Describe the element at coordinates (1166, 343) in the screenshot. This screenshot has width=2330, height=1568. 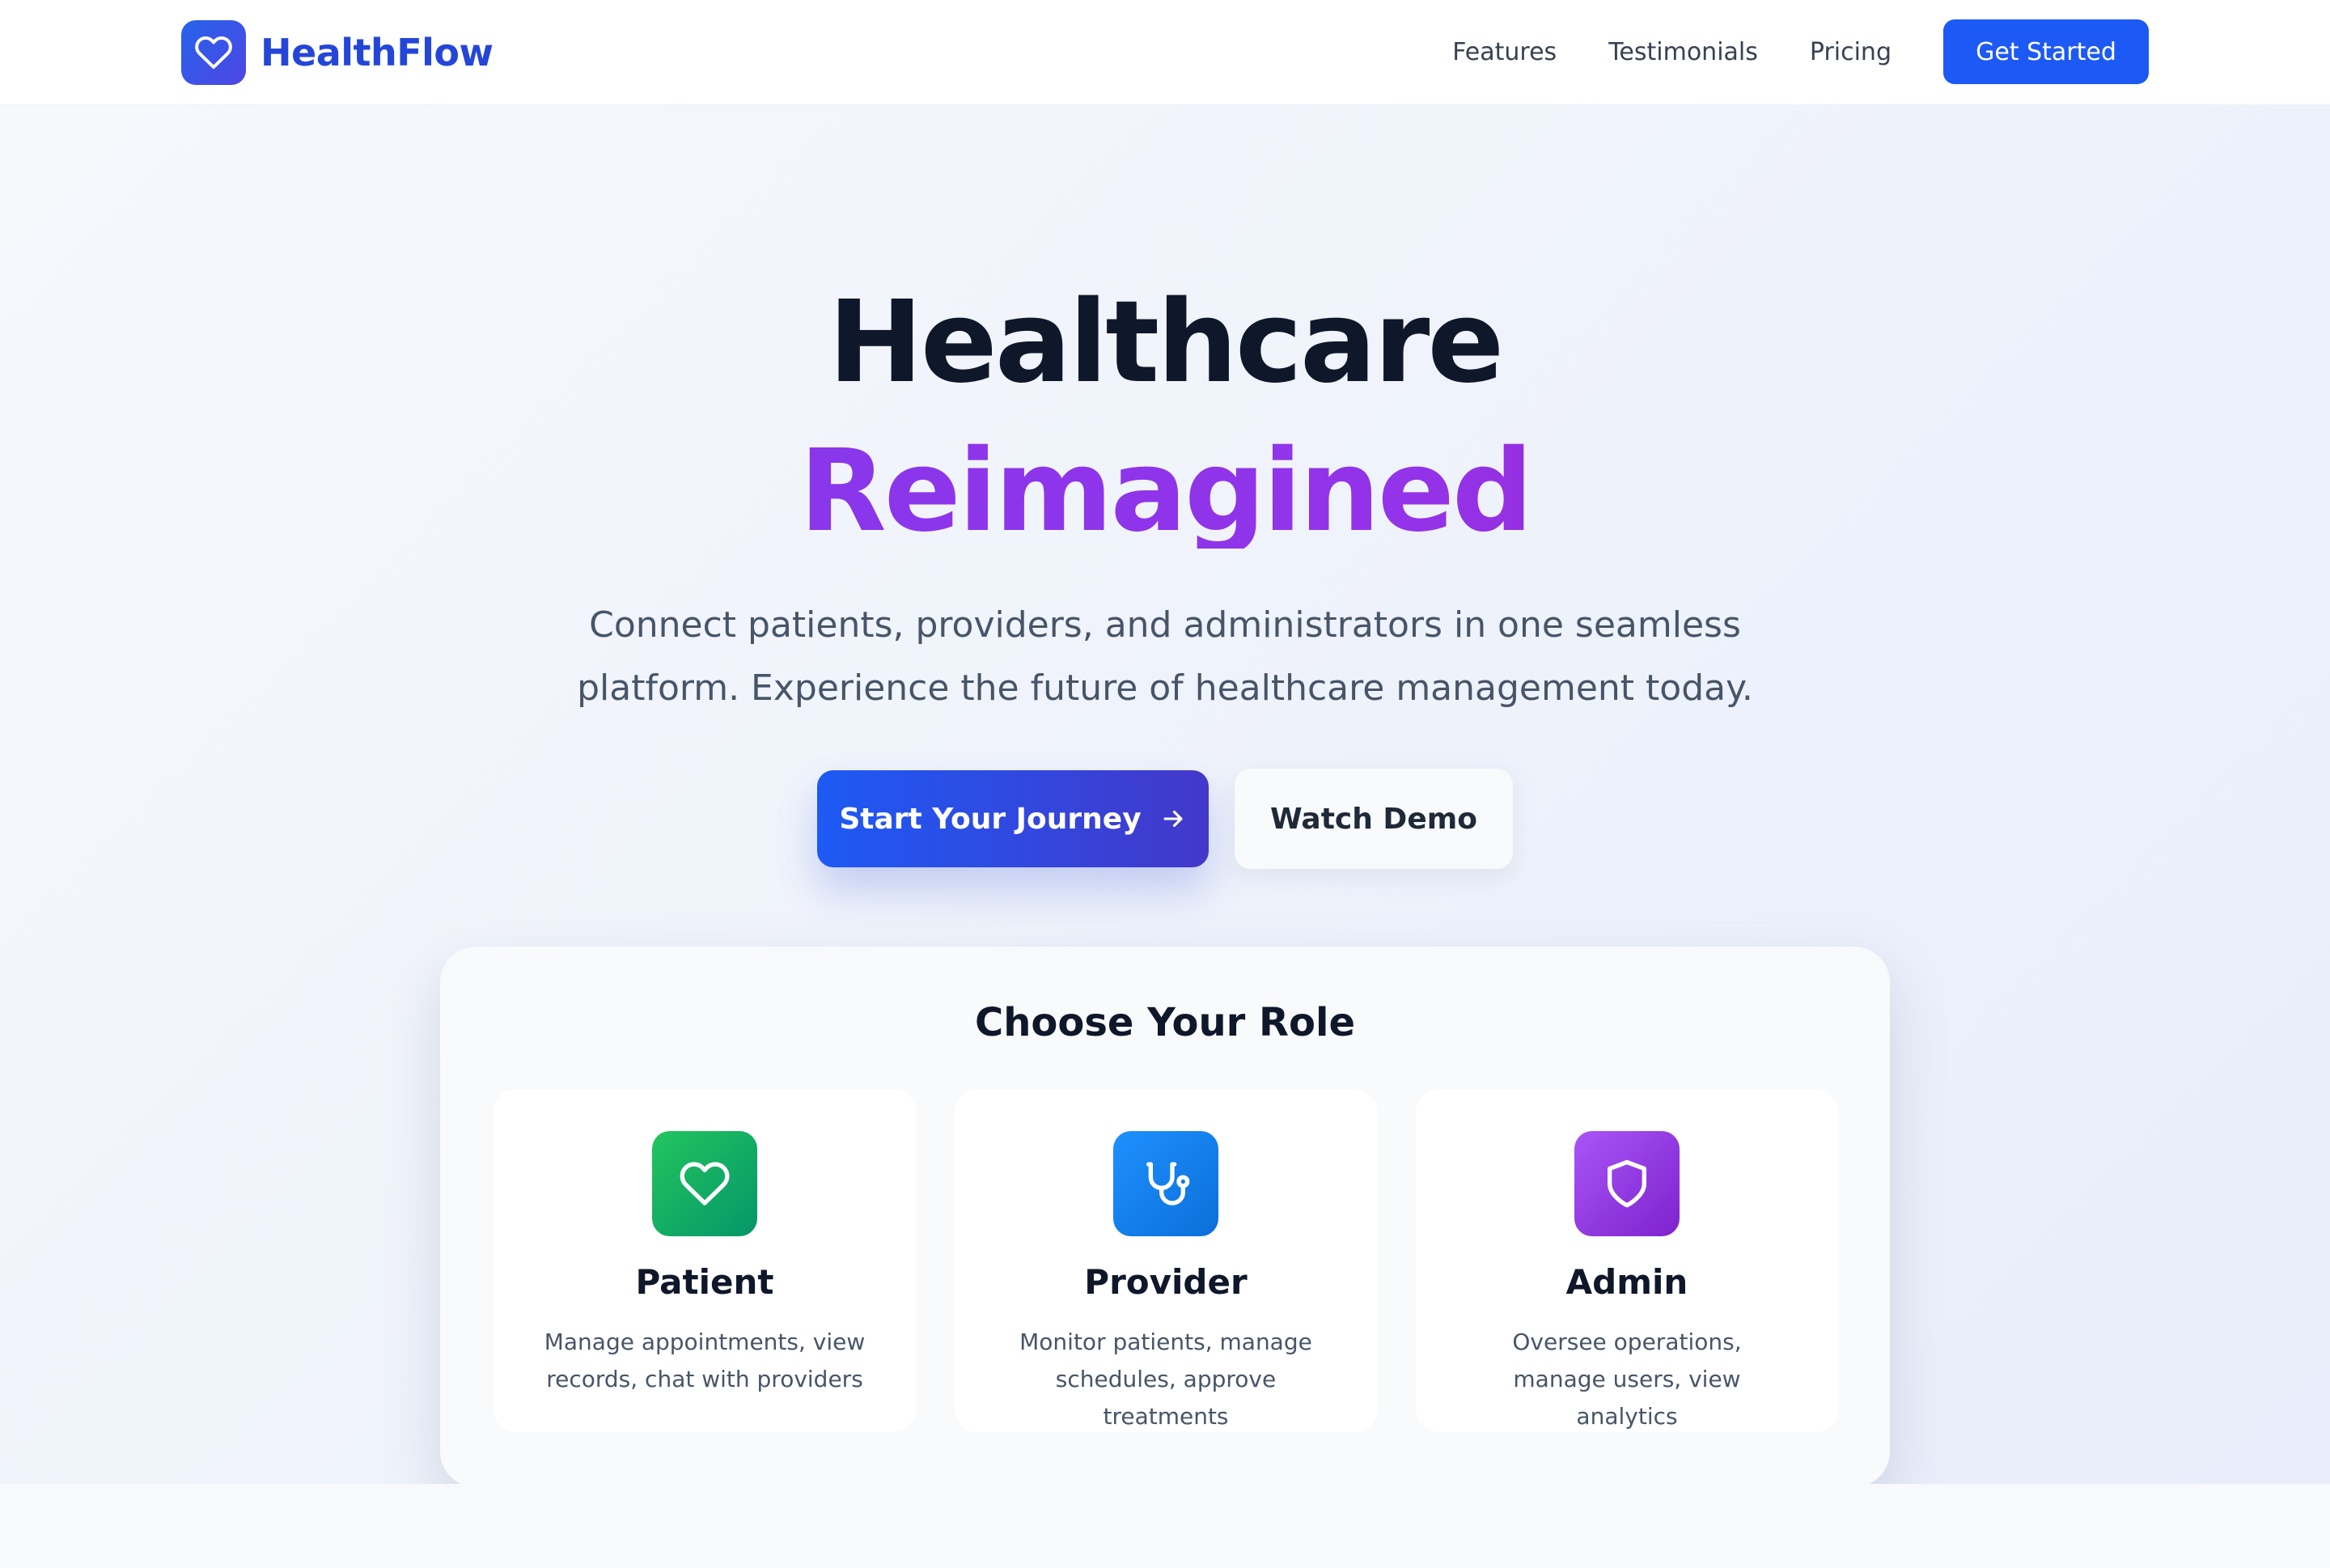
I see `hero-title-line-1: Healthcare` at that location.